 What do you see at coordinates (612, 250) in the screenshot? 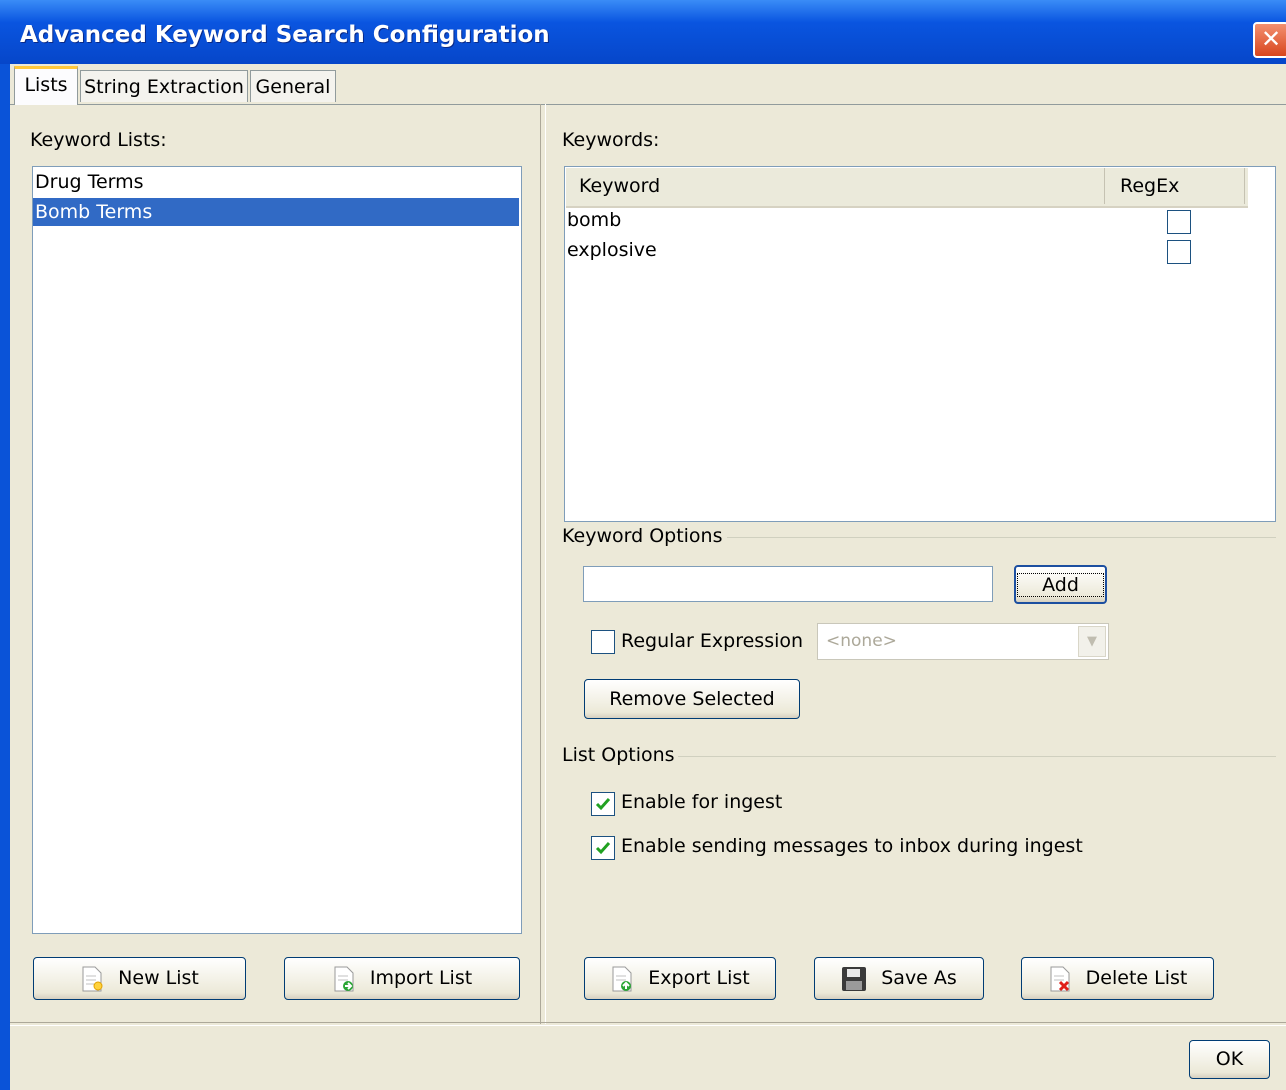
I see `keyword-cell: explosive` at bounding box center [612, 250].